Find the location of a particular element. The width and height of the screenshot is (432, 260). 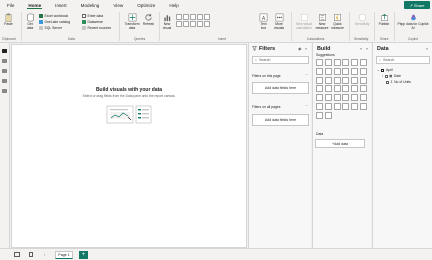

publish-button: Publish is located at coordinates (384, 20).